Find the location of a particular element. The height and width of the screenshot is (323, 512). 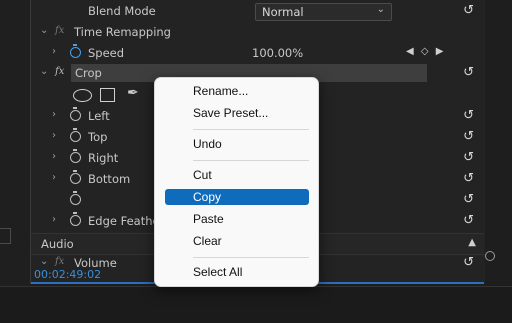

menu-item-label: Cut is located at coordinates (202, 175).